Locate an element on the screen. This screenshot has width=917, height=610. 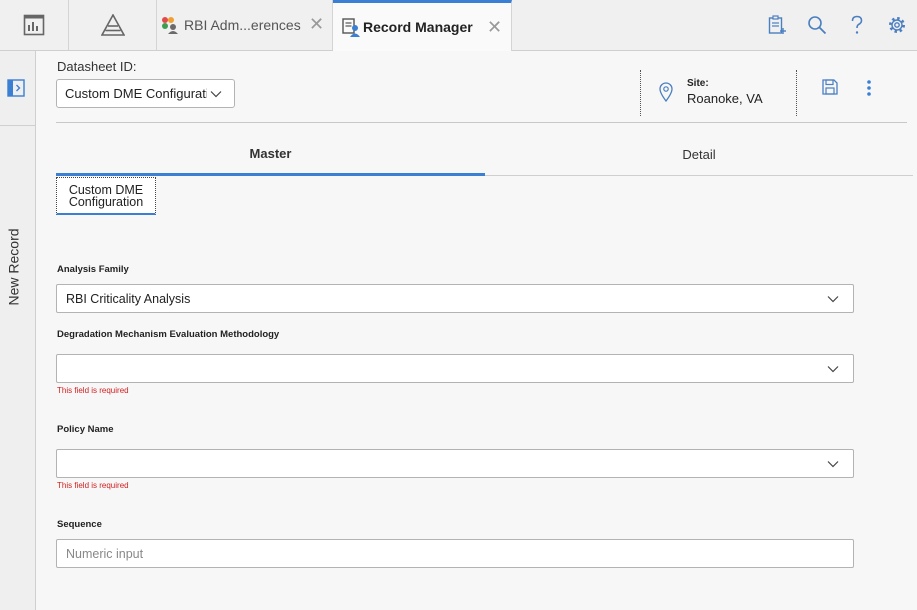
dashboard-button is located at coordinates (34, 25).